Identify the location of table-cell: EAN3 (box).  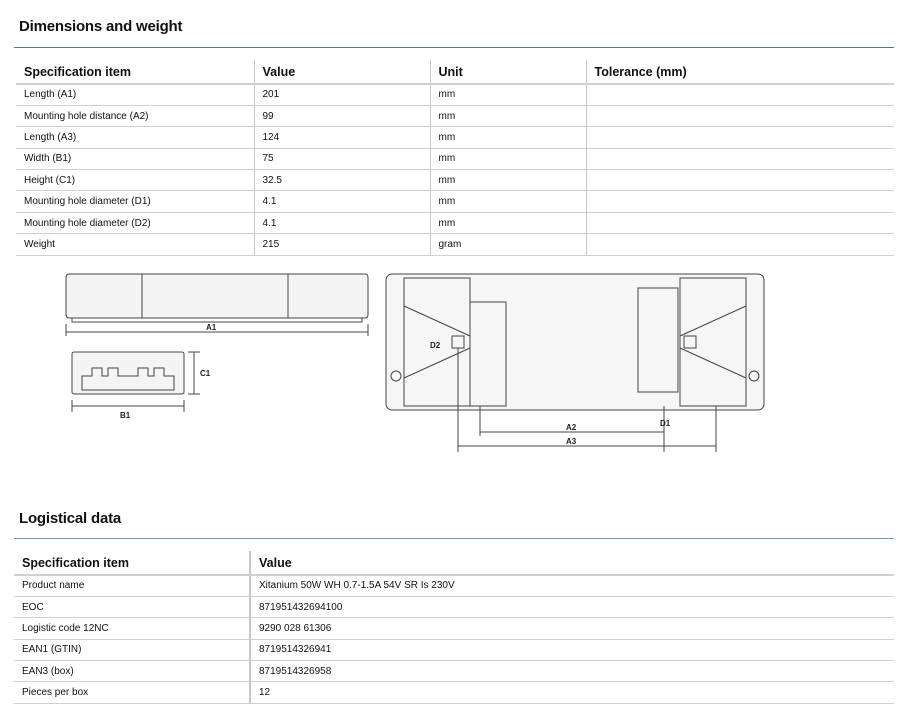
(132, 671).